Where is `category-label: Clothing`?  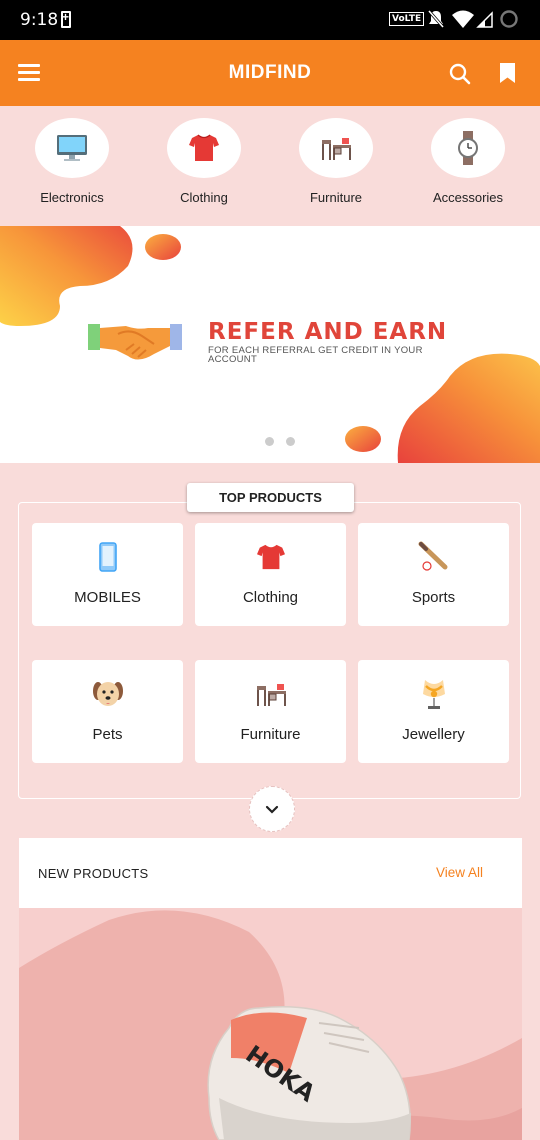
category-label: Clothing is located at coordinates (204, 197).